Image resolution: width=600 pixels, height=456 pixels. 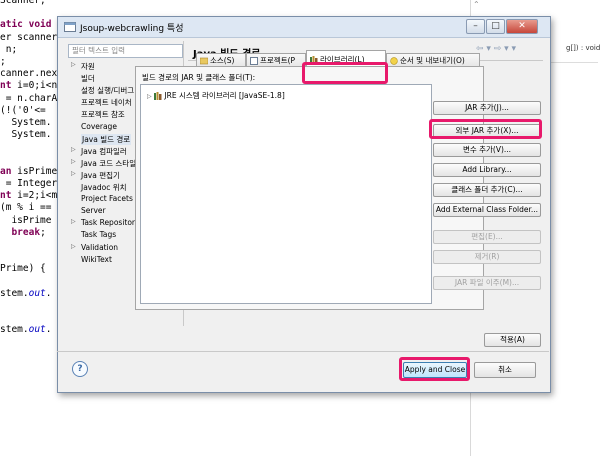 I want to click on code-line: an isPrime, so click(x=28, y=171).